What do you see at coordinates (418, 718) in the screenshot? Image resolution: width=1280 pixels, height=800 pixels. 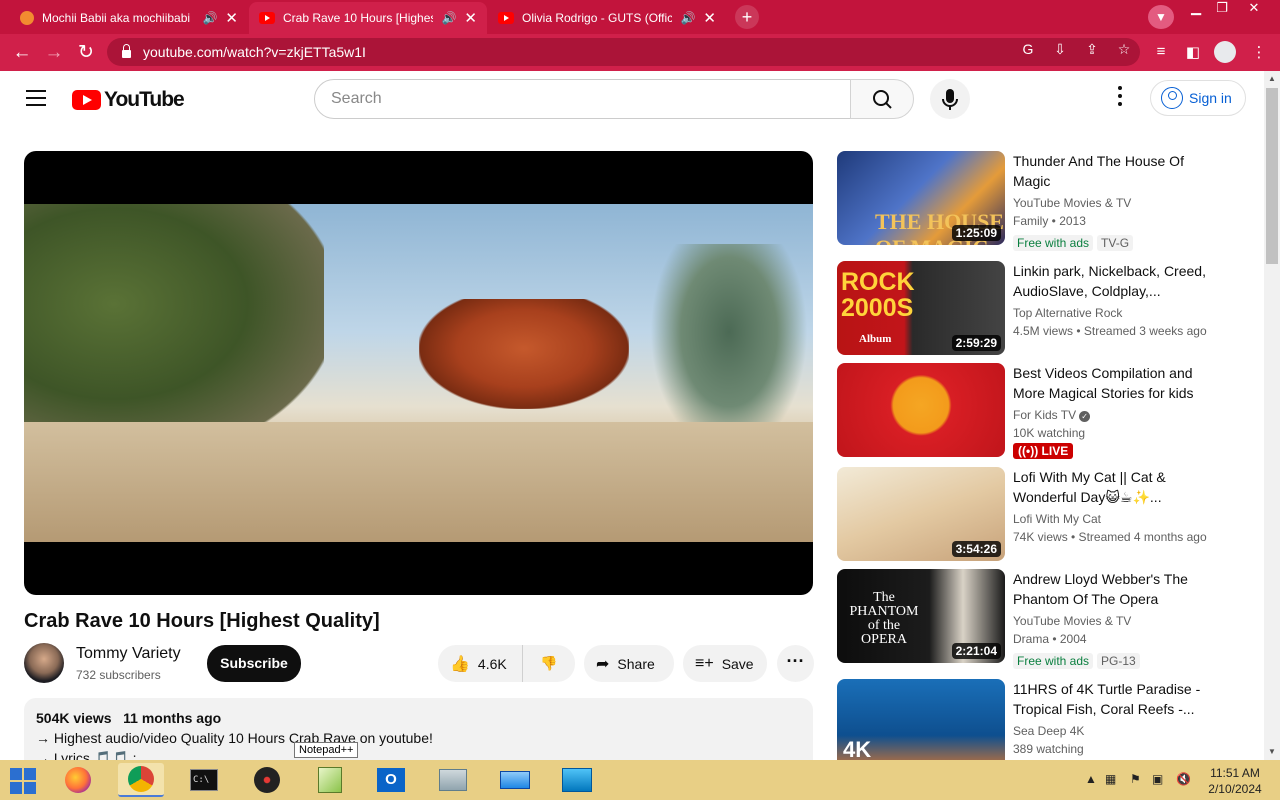 I see `view-stats: 504K views 11 months ago` at bounding box center [418, 718].